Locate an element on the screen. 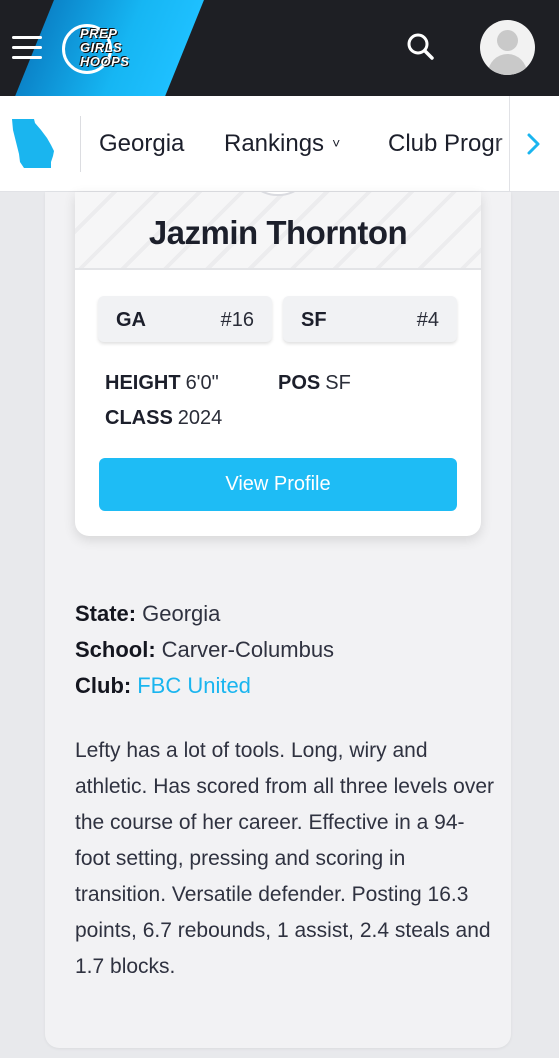  state-rank-badge: GA #16 is located at coordinates (185, 319).